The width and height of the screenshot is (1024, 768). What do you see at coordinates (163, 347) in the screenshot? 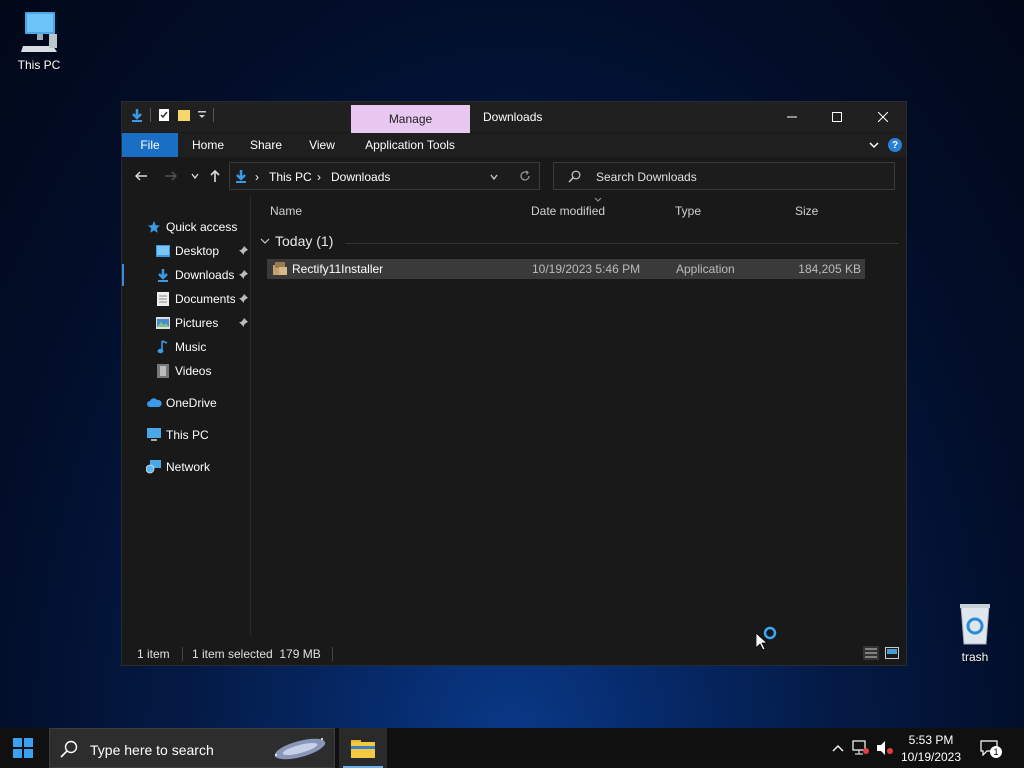
I see `music-note-icon` at bounding box center [163, 347].